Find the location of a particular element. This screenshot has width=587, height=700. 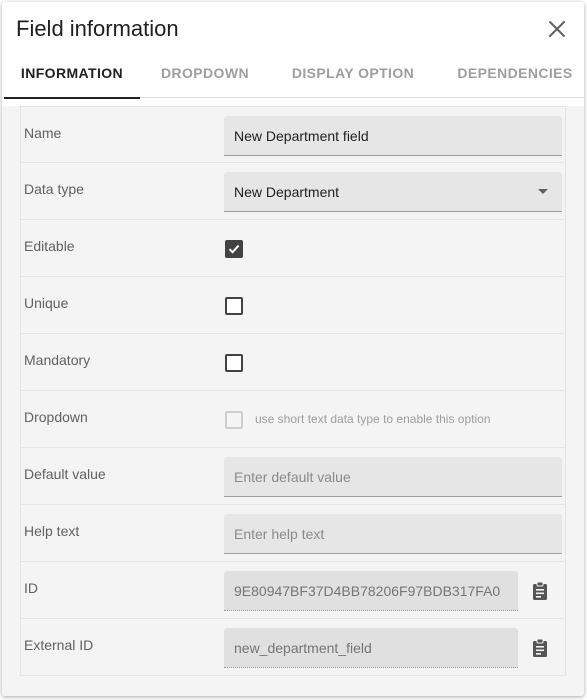

close-icon is located at coordinates (557, 29).